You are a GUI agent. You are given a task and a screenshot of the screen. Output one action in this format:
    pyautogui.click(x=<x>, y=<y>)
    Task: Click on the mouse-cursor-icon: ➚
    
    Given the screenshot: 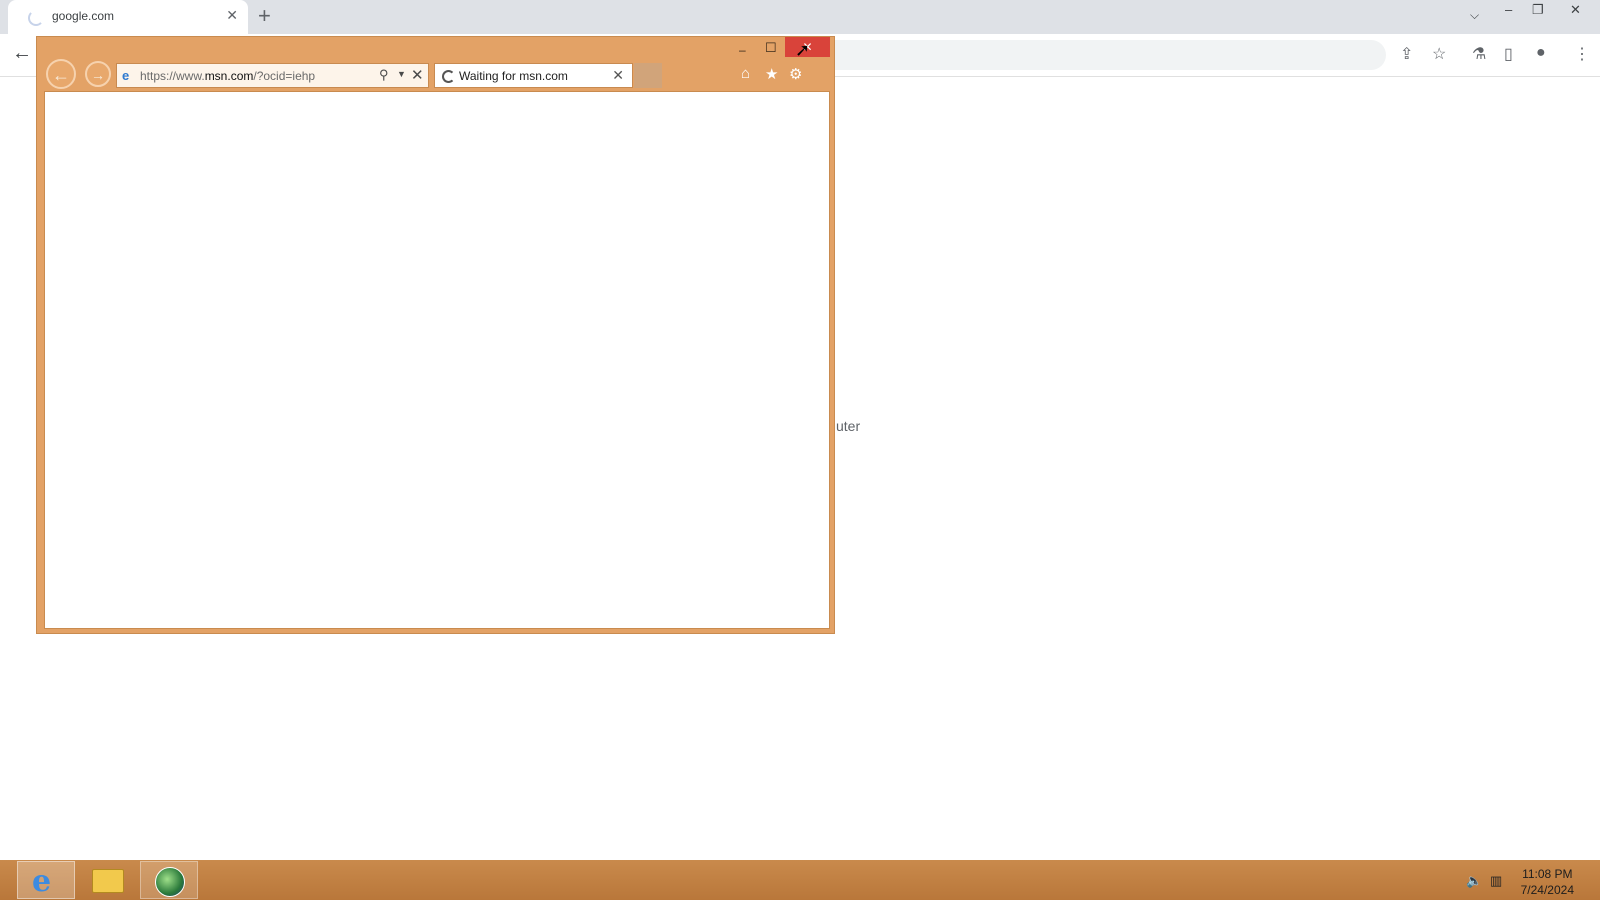 What is the action you would take?
    pyautogui.click(x=803, y=50)
    